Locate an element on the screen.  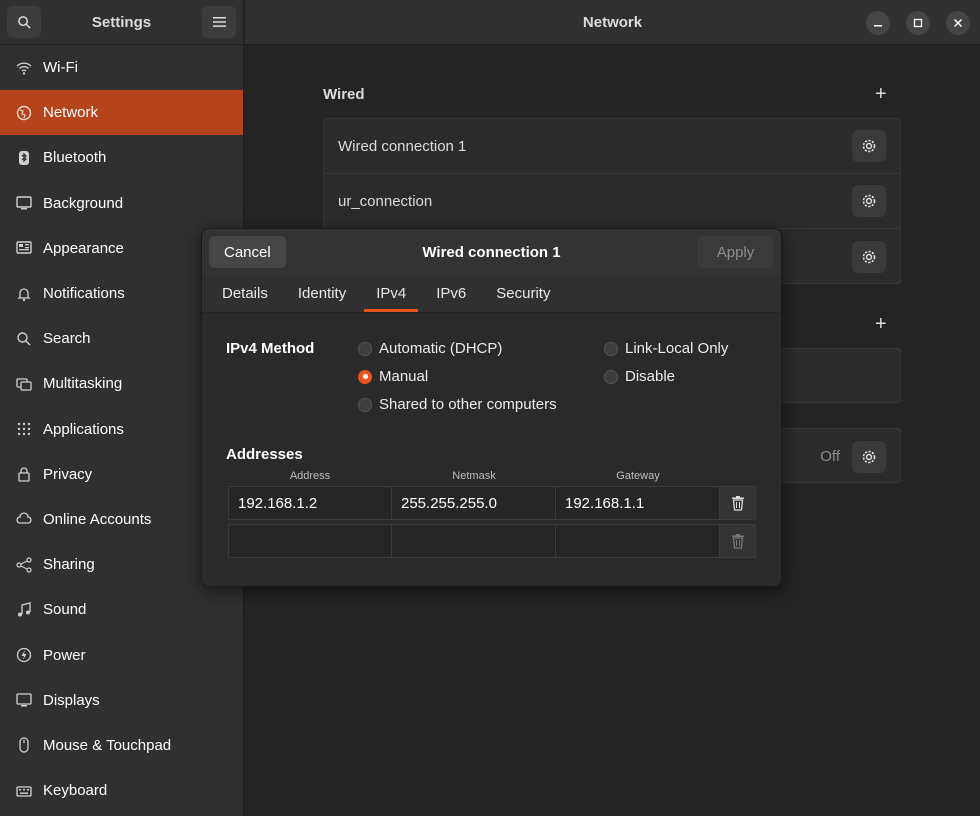
maximize-icon is located at coordinates (918, 23).